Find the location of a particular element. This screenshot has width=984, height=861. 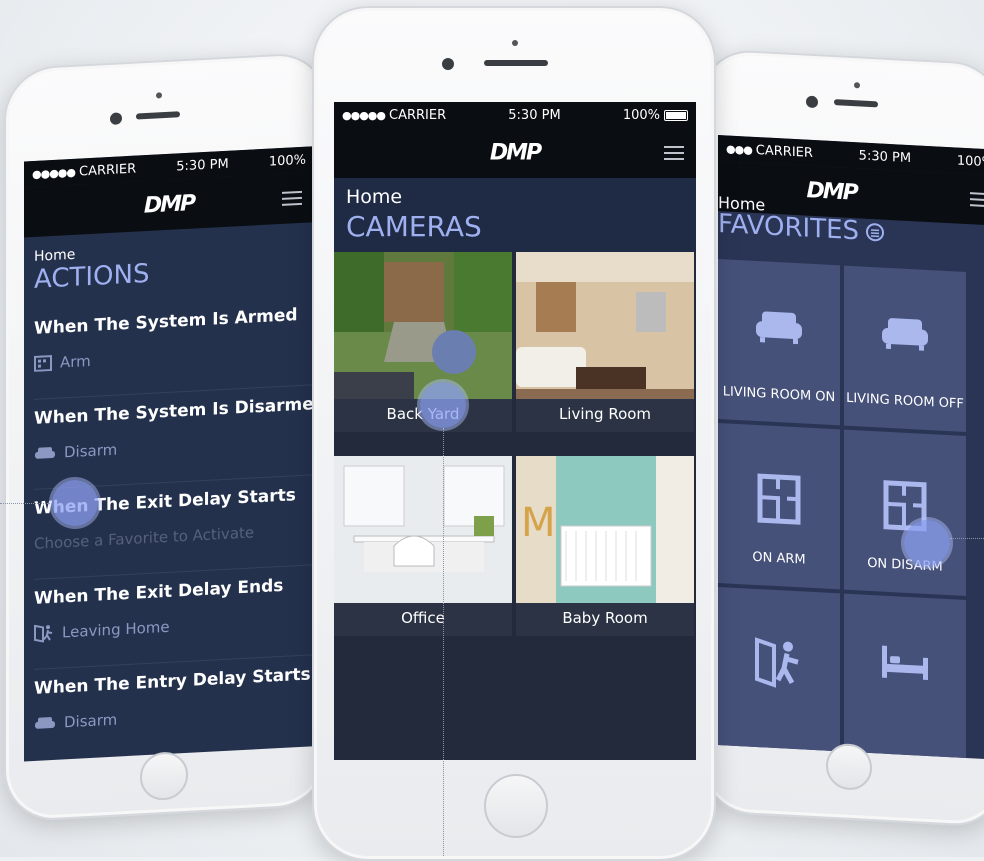

favorite-label: LIVING ROOM OFF is located at coordinates (905, 401).